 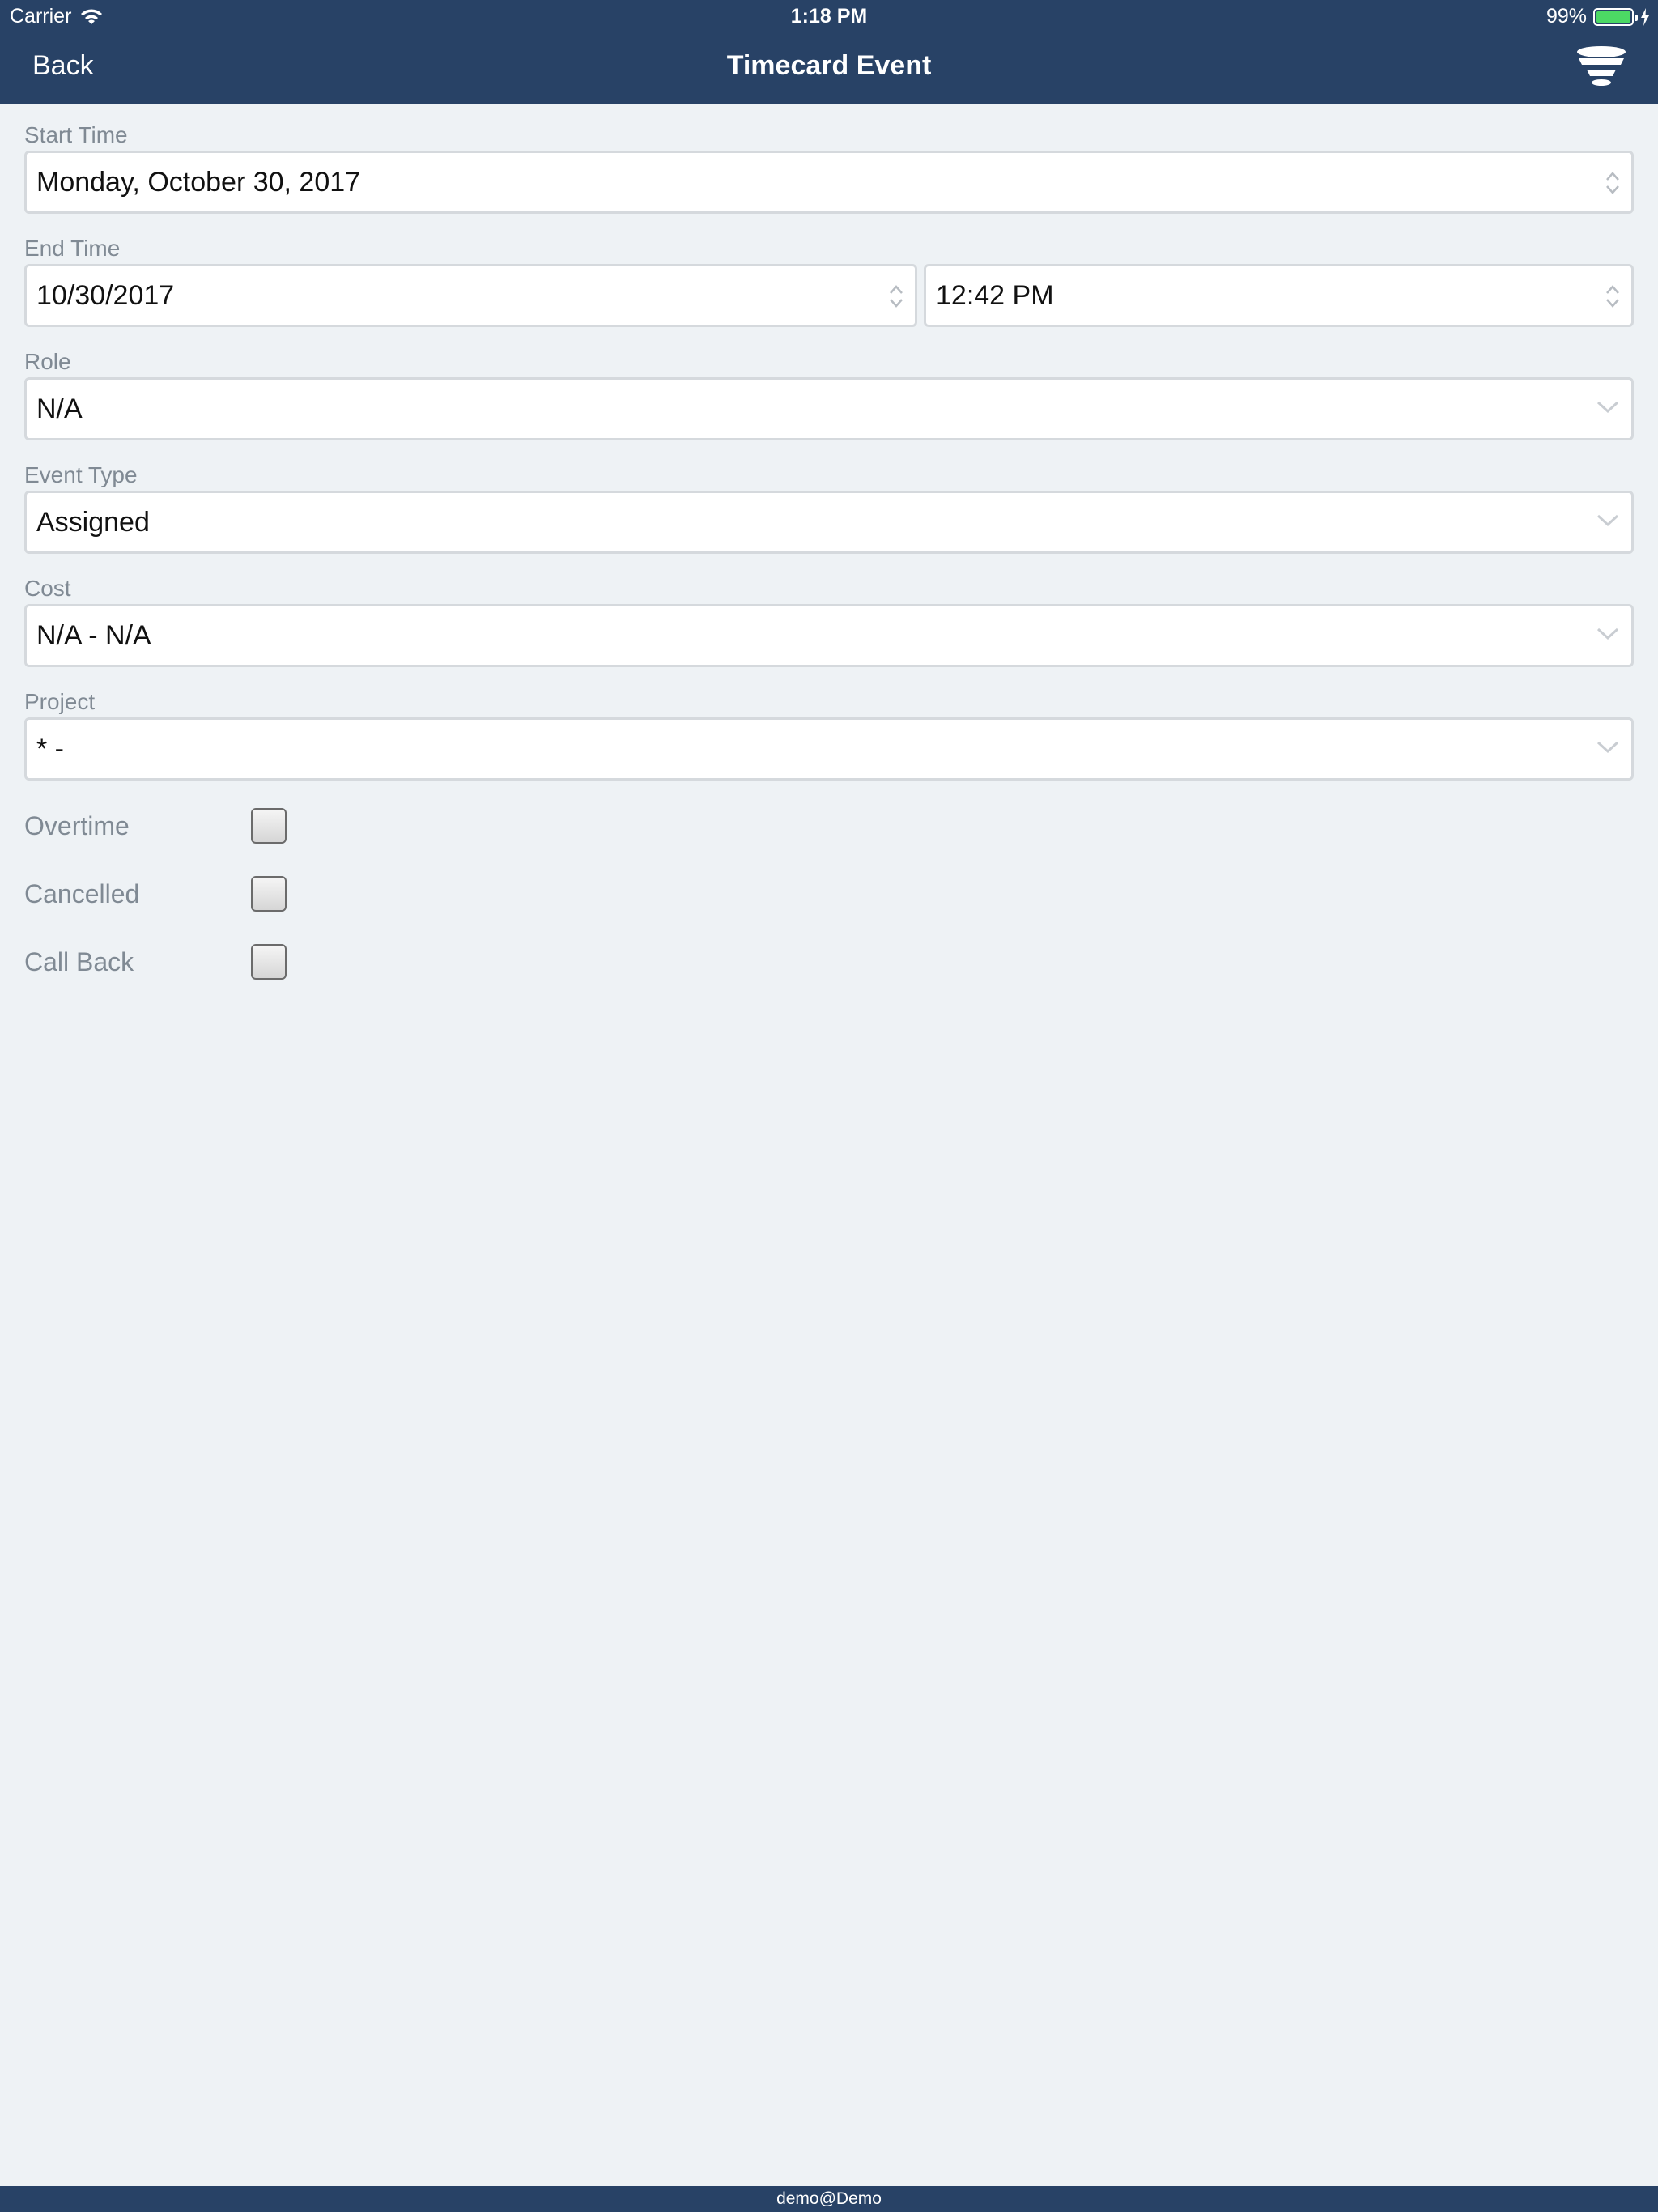 I want to click on end-time-value: 12:42 PM, so click(x=995, y=295).